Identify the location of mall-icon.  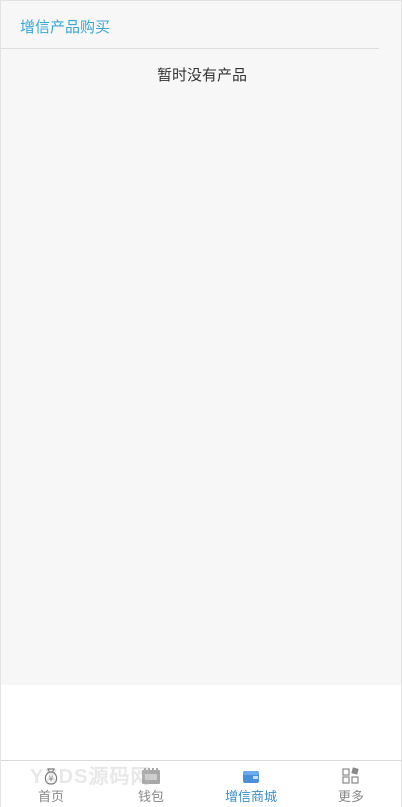
(251, 776).